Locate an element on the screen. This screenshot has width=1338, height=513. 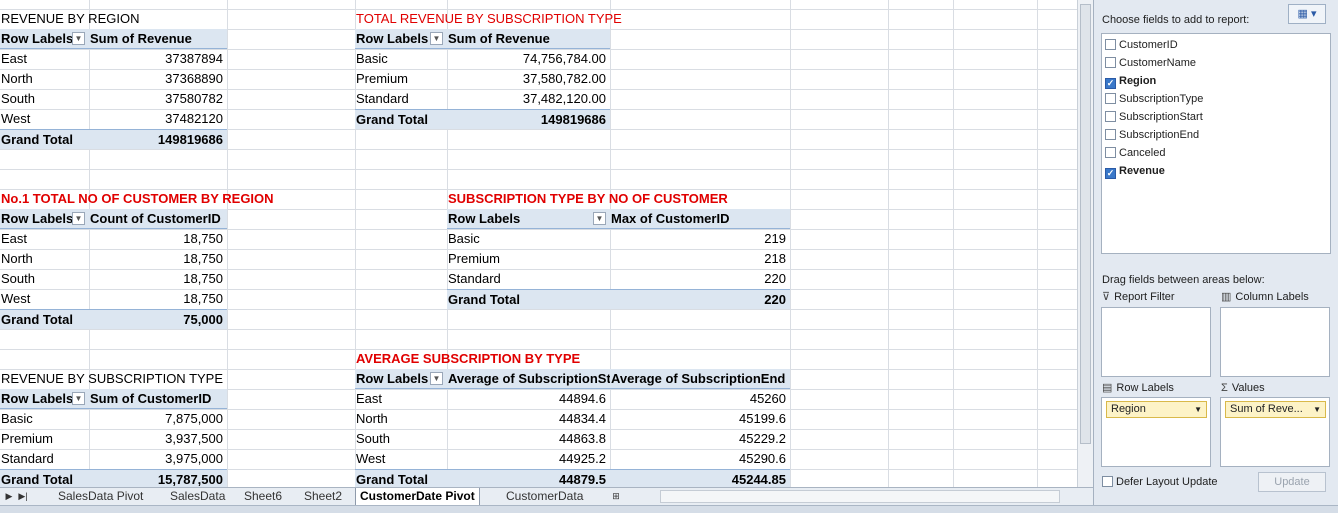
sigma-icon: Σ is located at coordinates (1224, 388).